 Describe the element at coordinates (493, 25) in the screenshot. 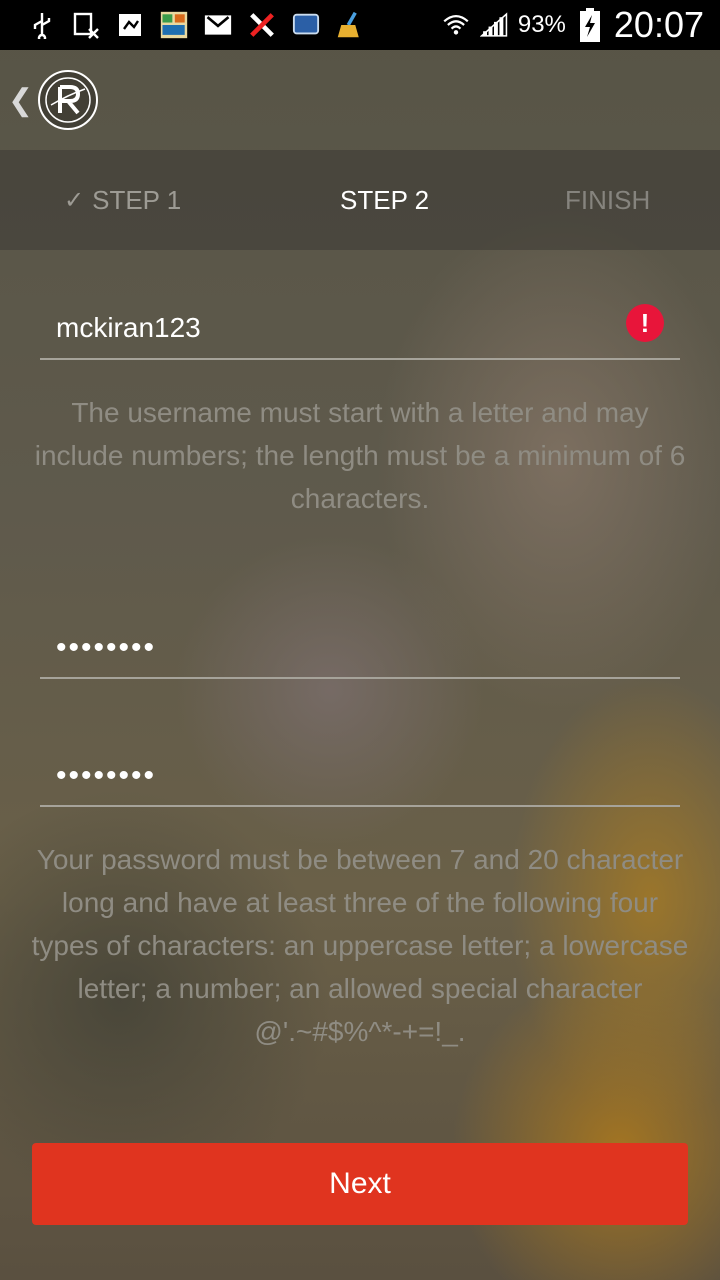

I see `signal-icon` at that location.